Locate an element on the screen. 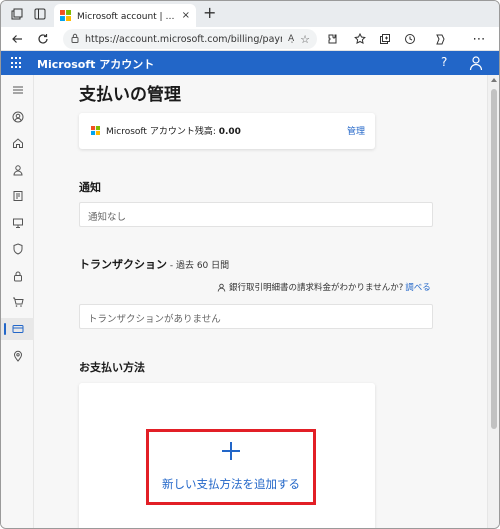  look-up-link: 調べる is located at coordinates (418, 287).